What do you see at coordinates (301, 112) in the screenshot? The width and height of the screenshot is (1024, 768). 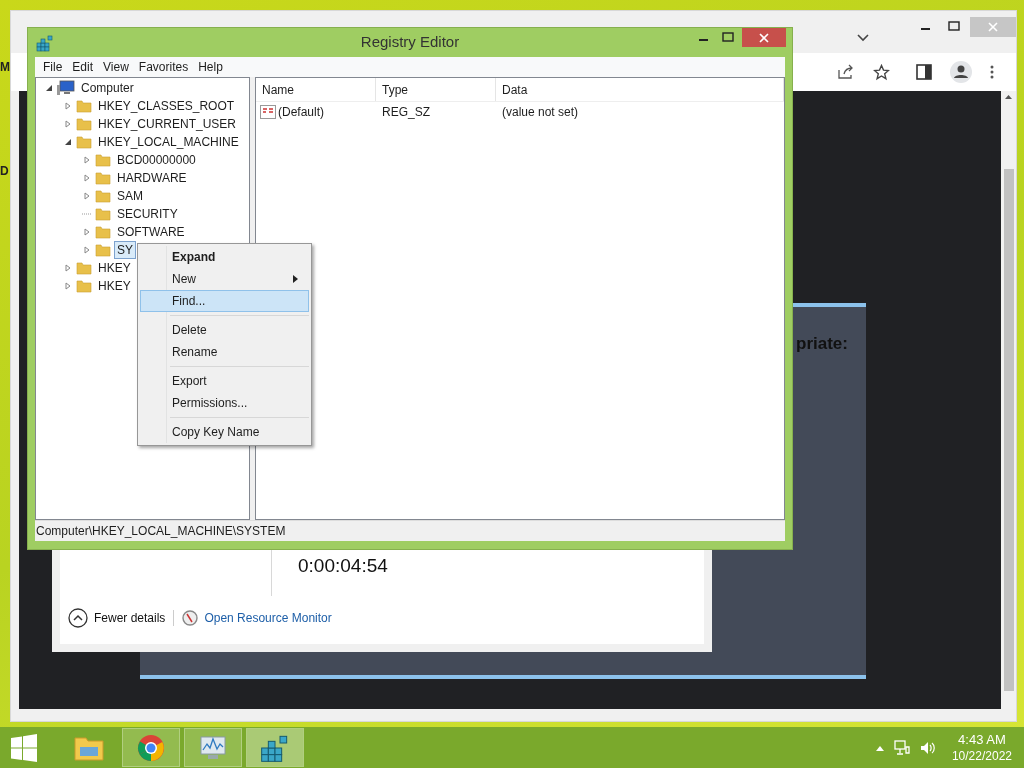 I see `table-cell-text: (Default)` at bounding box center [301, 112].